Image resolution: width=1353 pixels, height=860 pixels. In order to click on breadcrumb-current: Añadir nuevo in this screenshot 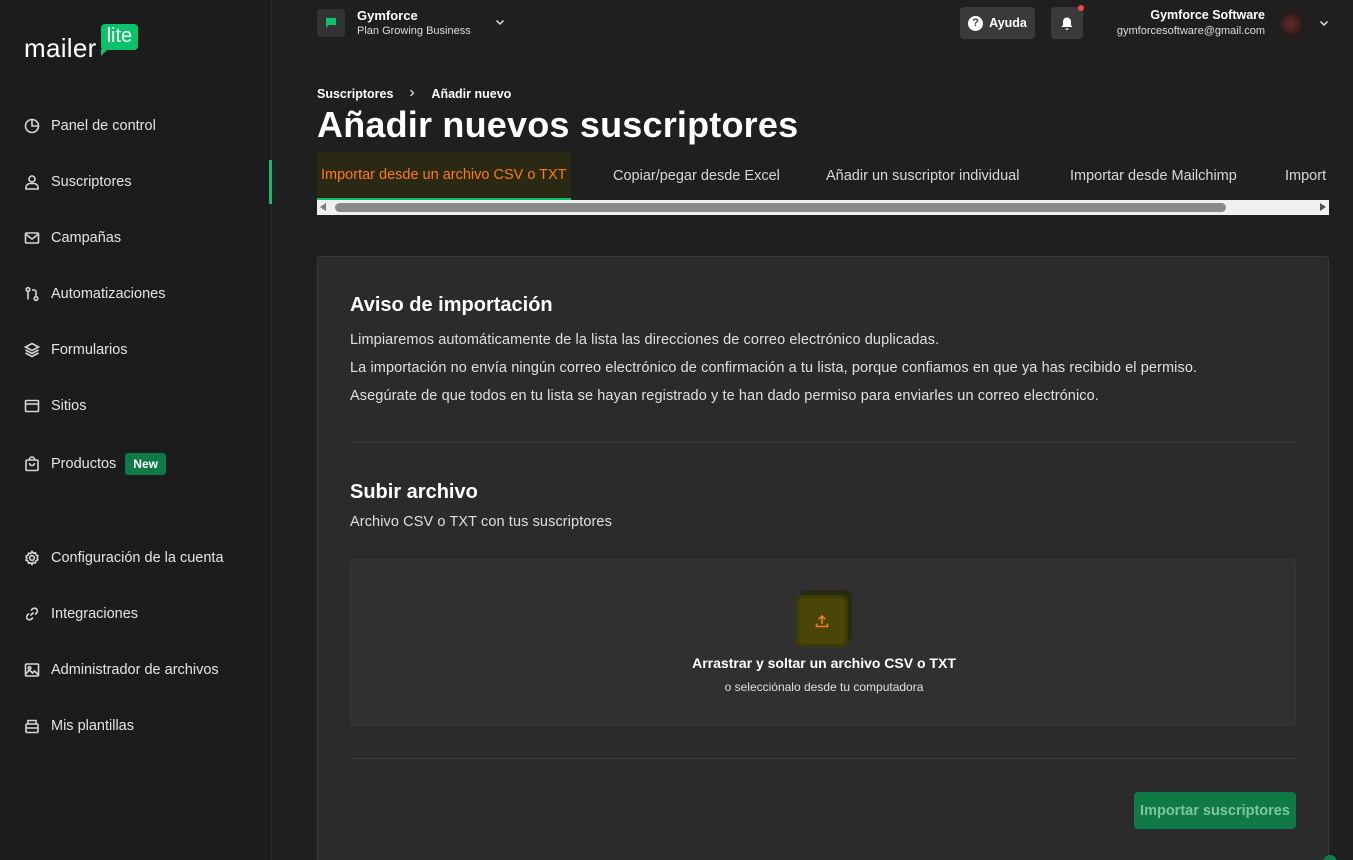, I will do `click(471, 94)`.